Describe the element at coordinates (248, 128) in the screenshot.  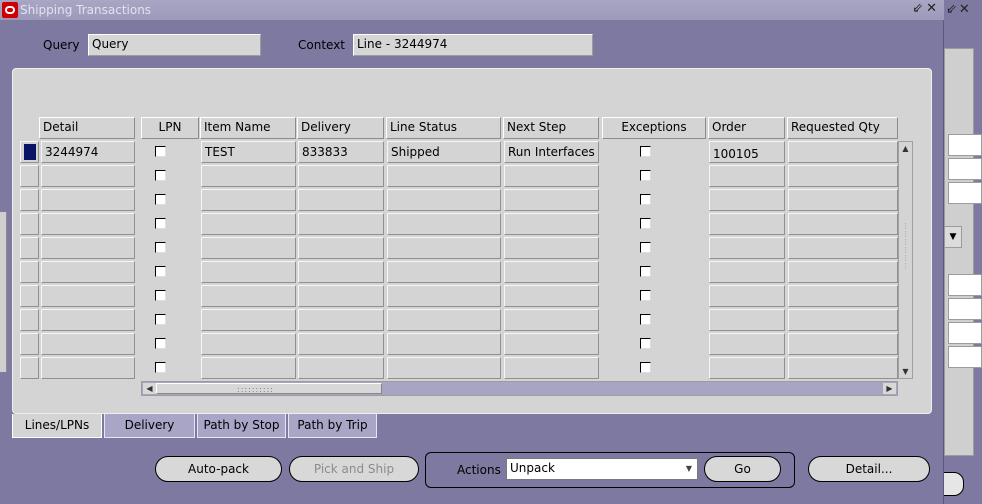
I see `col-header-item-name: Item Name` at that location.